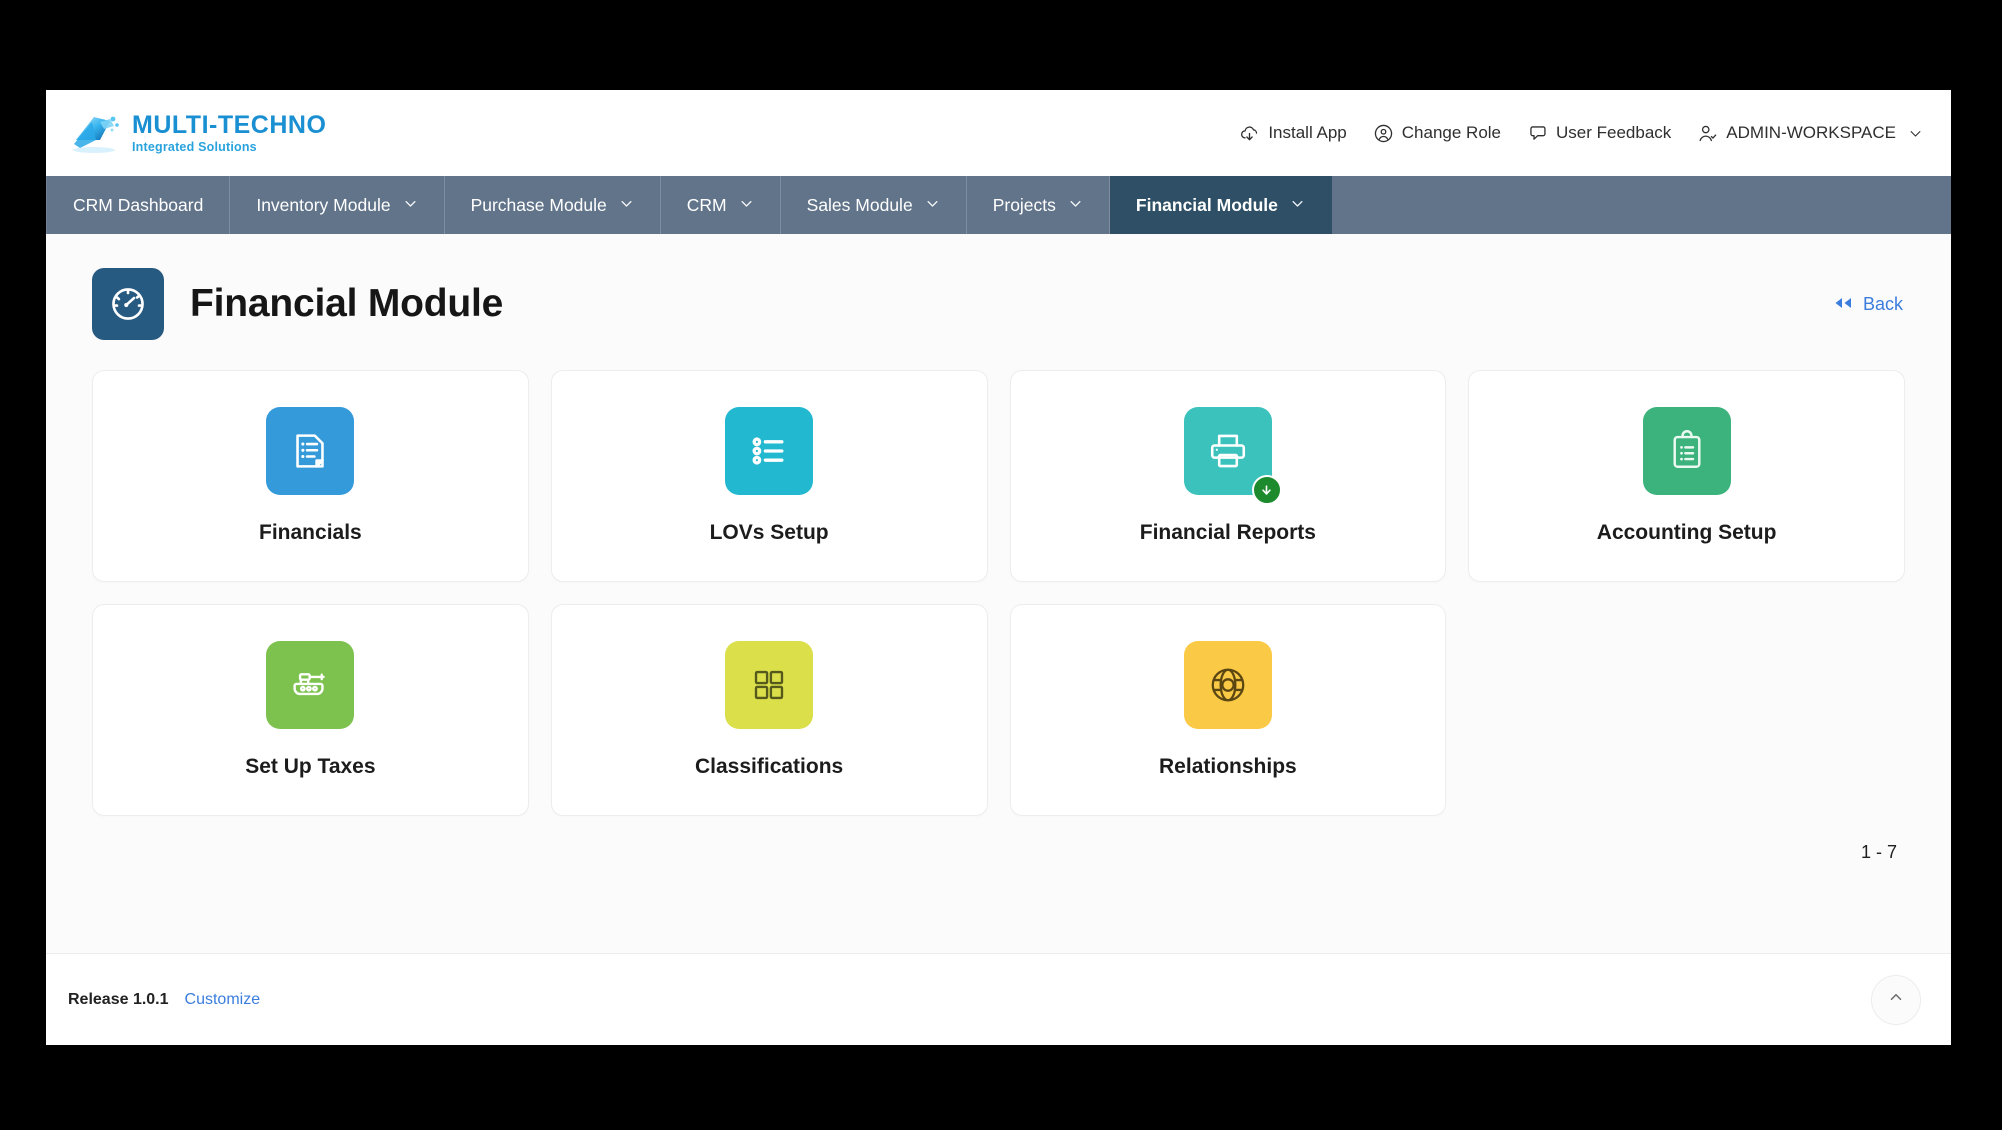 This screenshot has width=2002, height=1130. What do you see at coordinates (1307, 132) in the screenshot?
I see `install-app-label: Install App` at bounding box center [1307, 132].